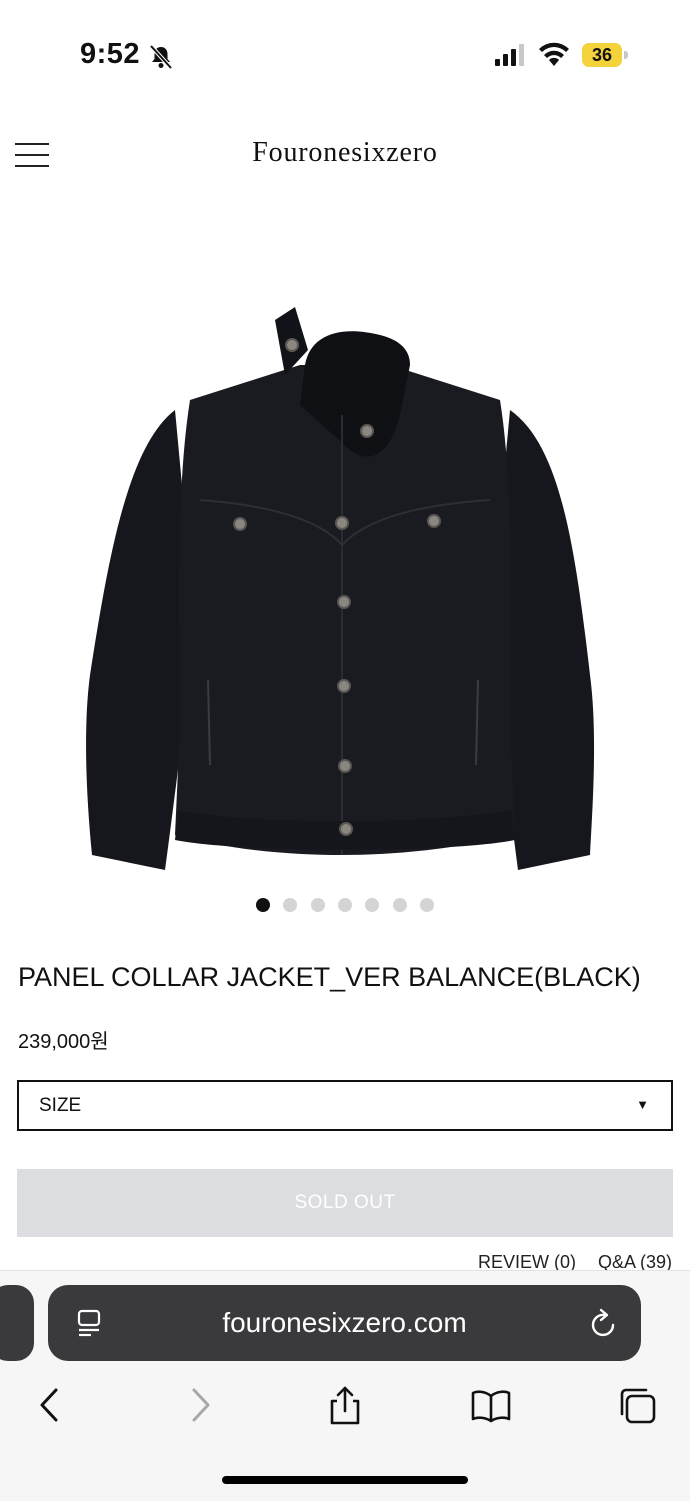 The image size is (690, 1501). What do you see at coordinates (50, 1406) in the screenshot?
I see `back-icon` at bounding box center [50, 1406].